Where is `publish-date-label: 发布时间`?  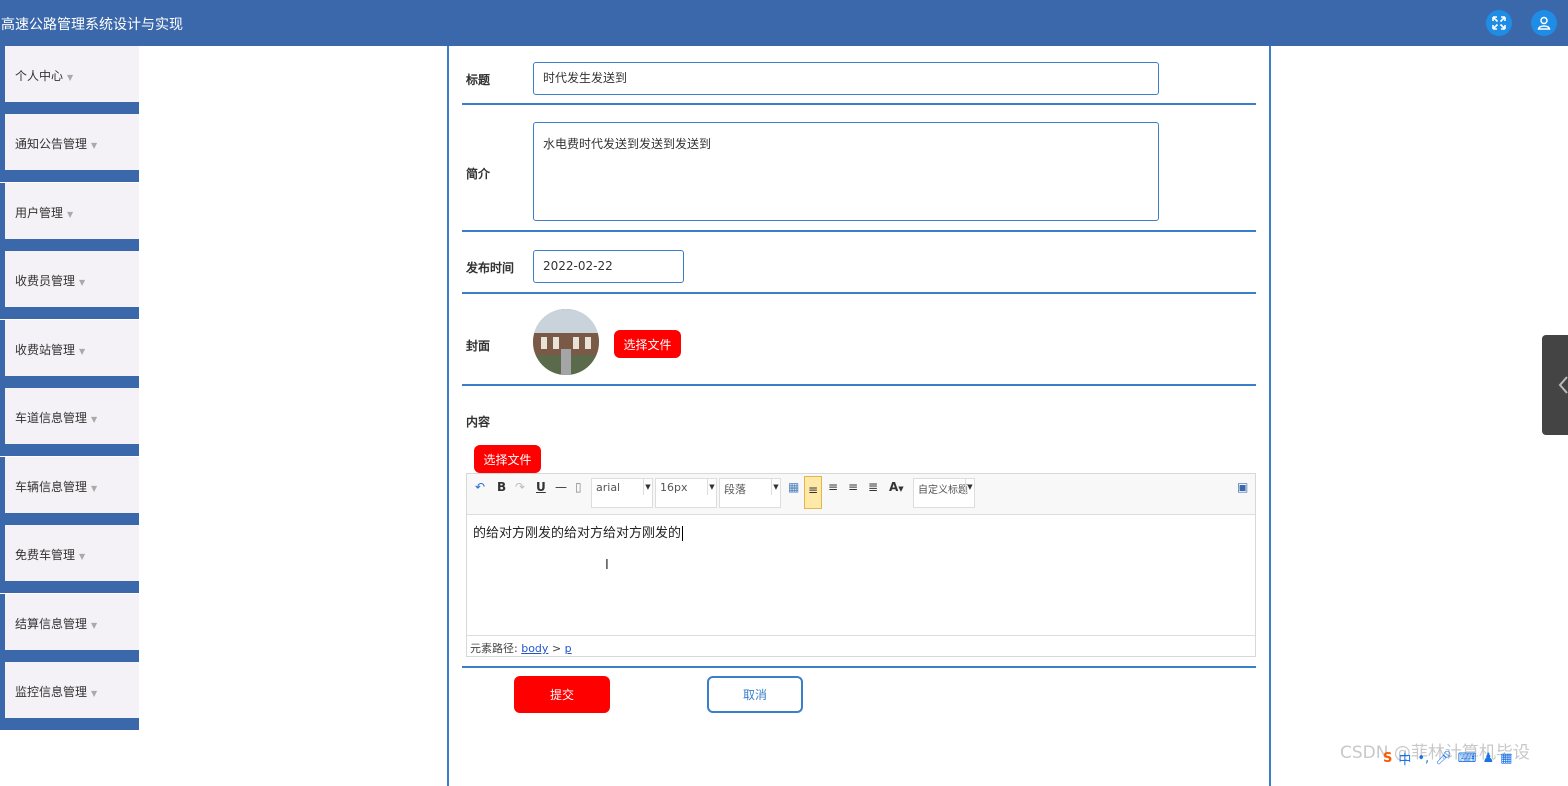
publish-date-label: 发布时间 is located at coordinates (490, 268).